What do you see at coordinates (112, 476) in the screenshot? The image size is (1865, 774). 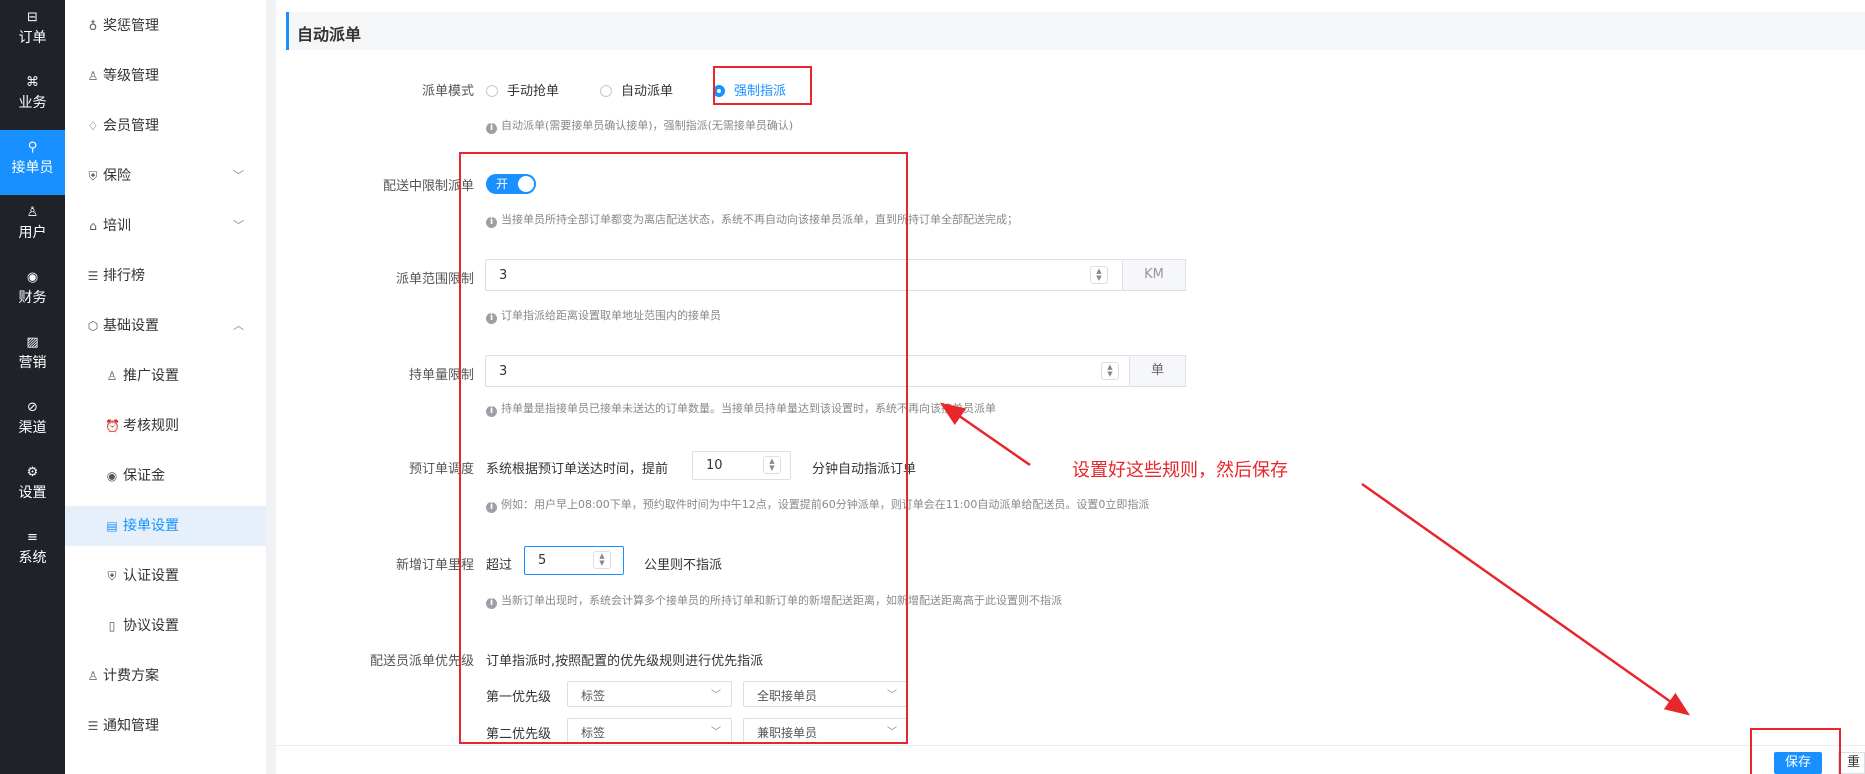 I see `deposit-icon: ◉` at bounding box center [112, 476].